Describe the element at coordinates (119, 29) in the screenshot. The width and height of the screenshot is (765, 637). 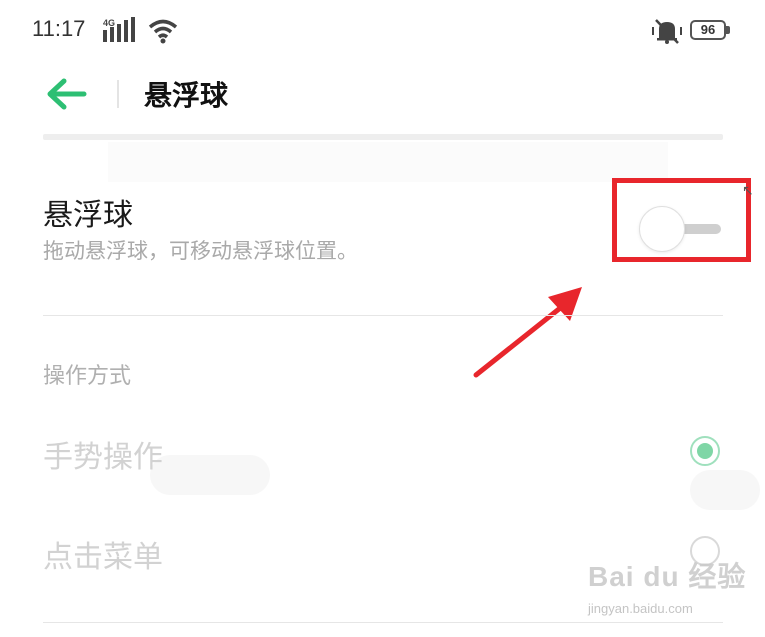
I see `4g-signal-icon: 4G` at that location.